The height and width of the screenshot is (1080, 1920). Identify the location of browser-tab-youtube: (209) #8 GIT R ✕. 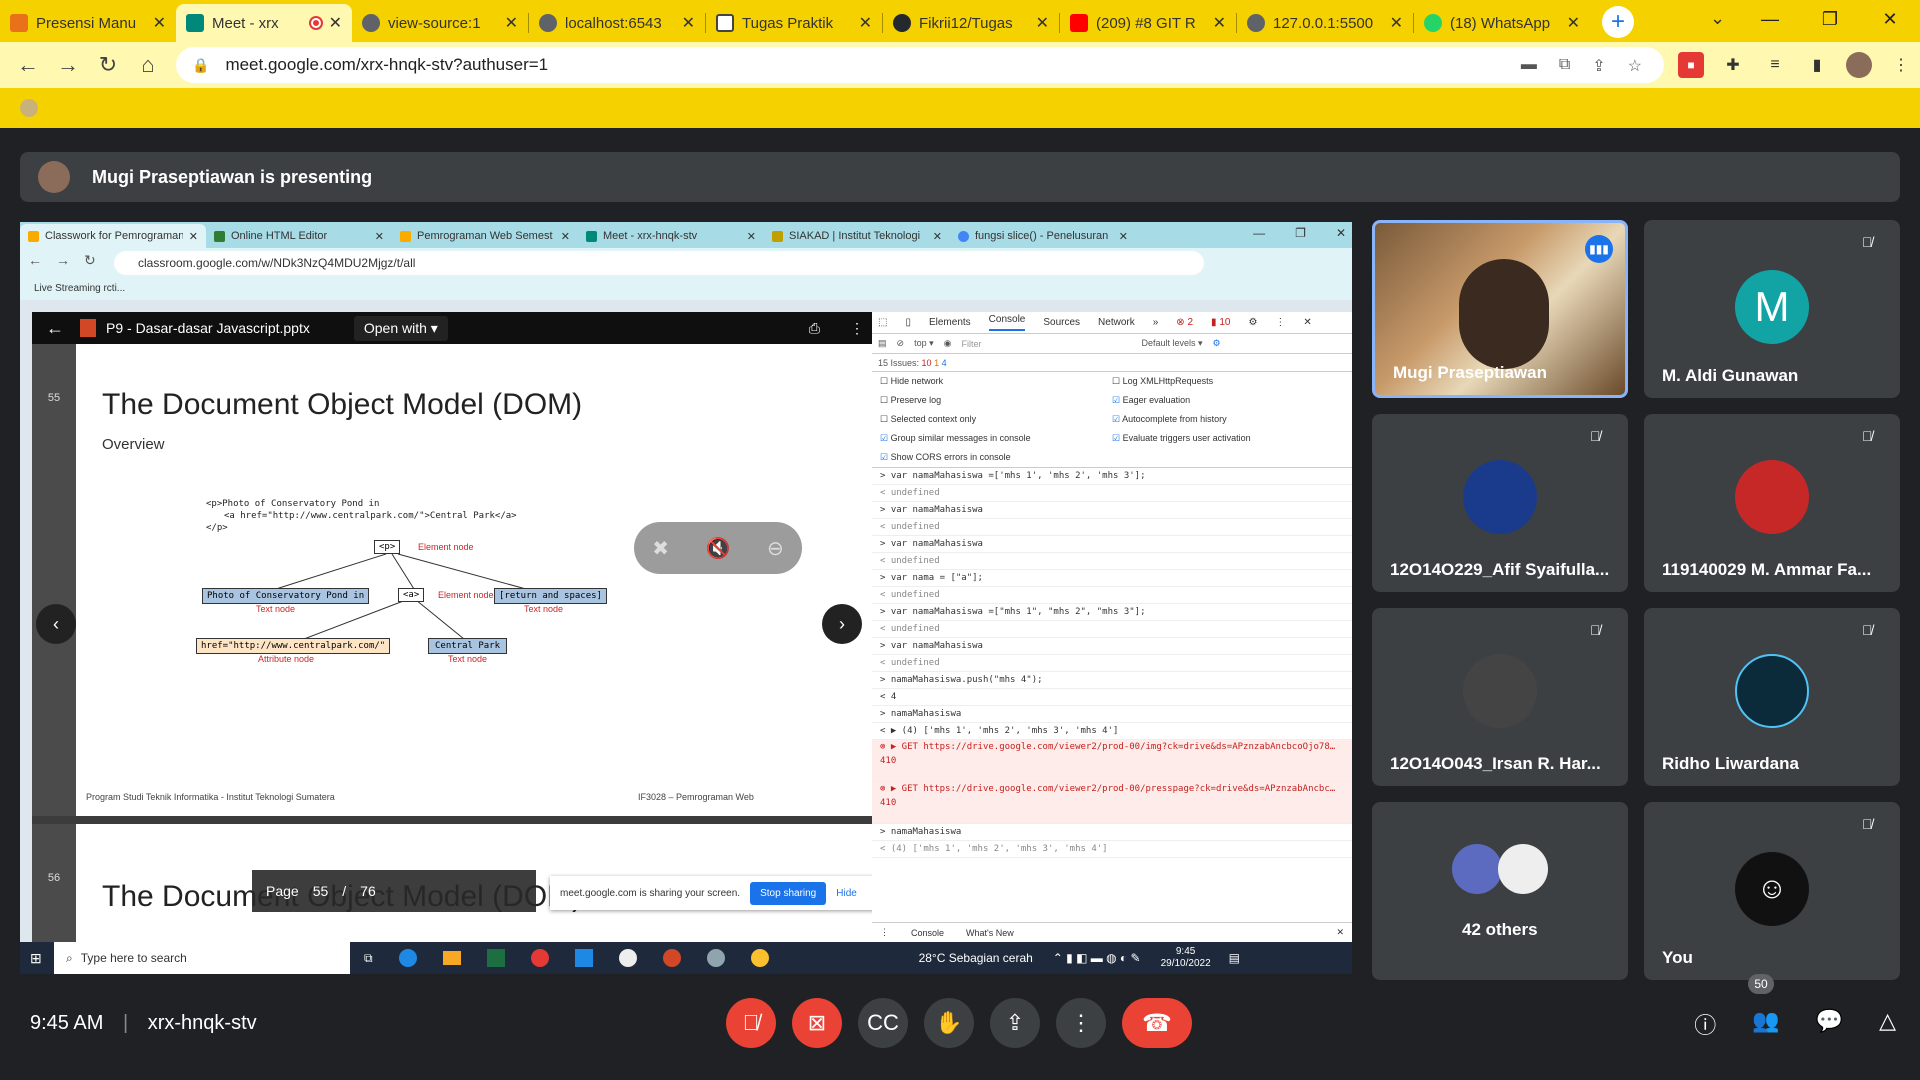
(1148, 23).